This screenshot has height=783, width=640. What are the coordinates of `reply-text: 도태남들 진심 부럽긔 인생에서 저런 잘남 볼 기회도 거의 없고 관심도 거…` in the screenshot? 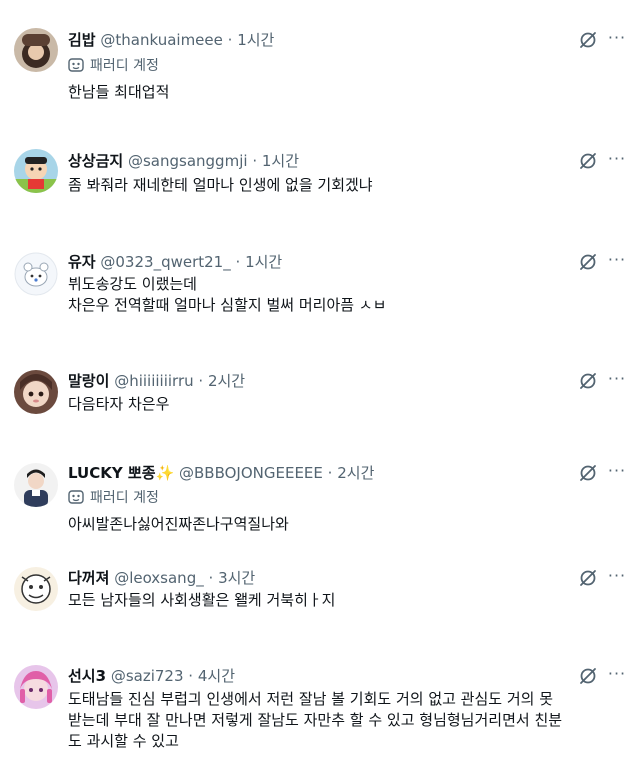 It's located at (348, 720).